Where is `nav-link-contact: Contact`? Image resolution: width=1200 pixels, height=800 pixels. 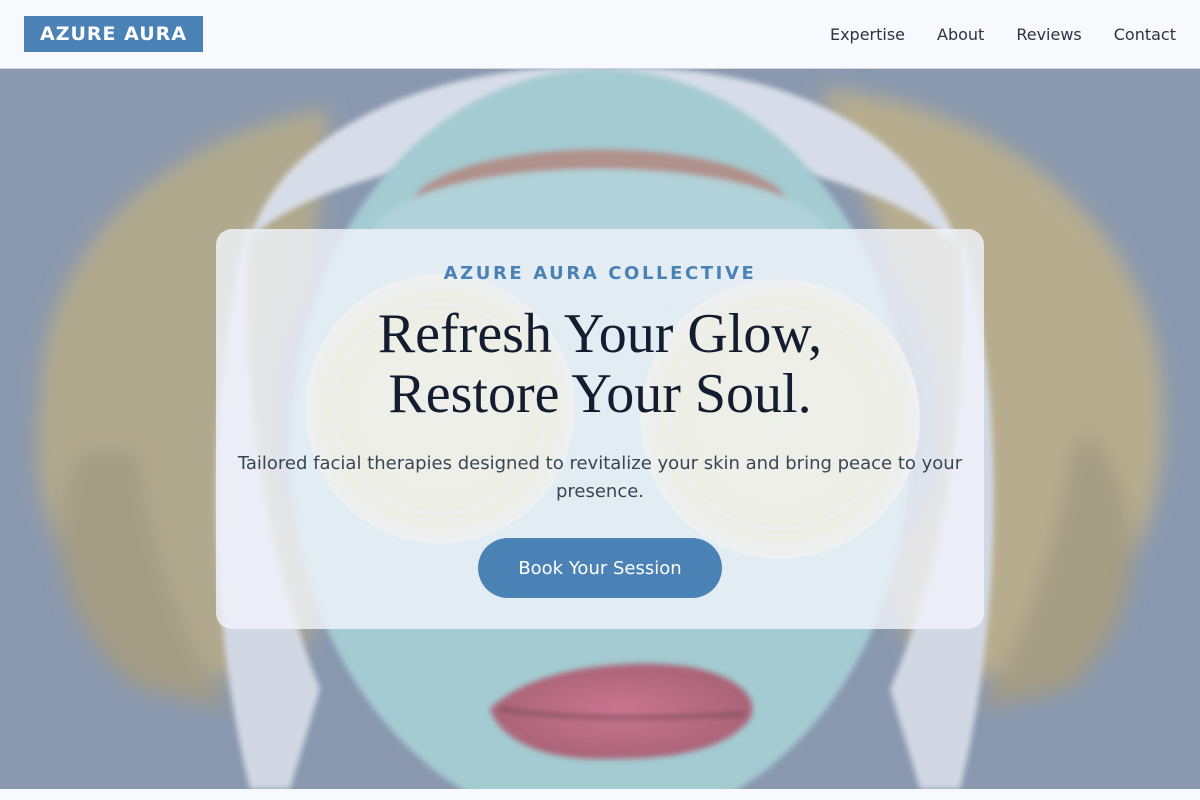 nav-link-contact: Contact is located at coordinates (1145, 34).